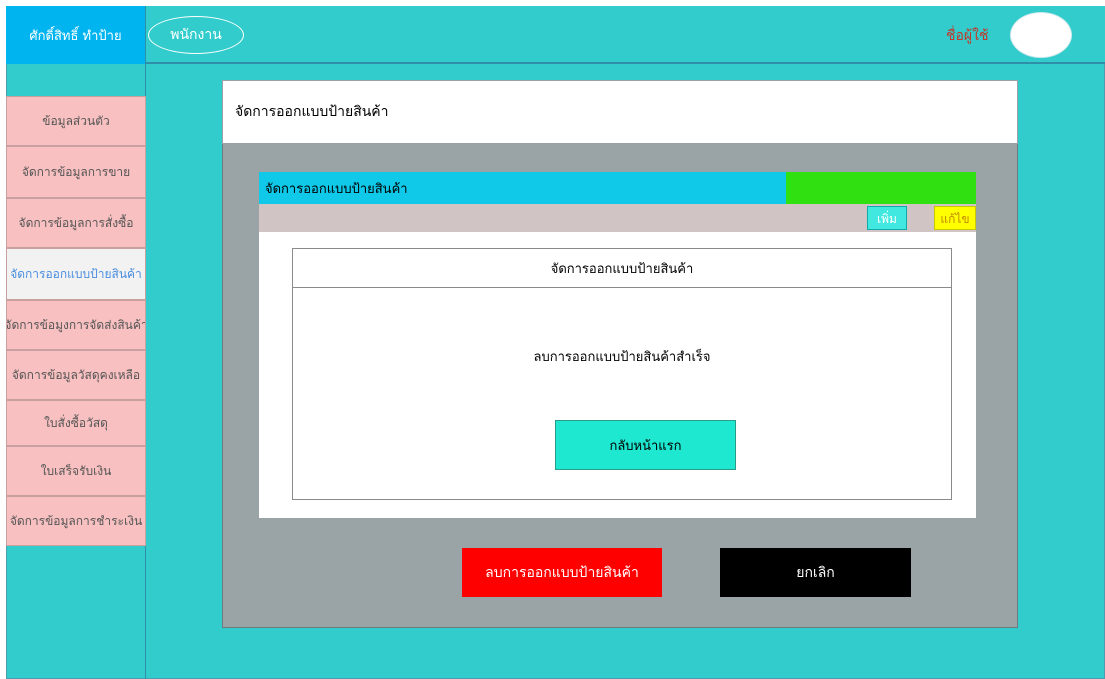 This screenshot has height=679, width=1105. I want to click on back-home-label: กลับหน้าแรก, so click(645, 446).